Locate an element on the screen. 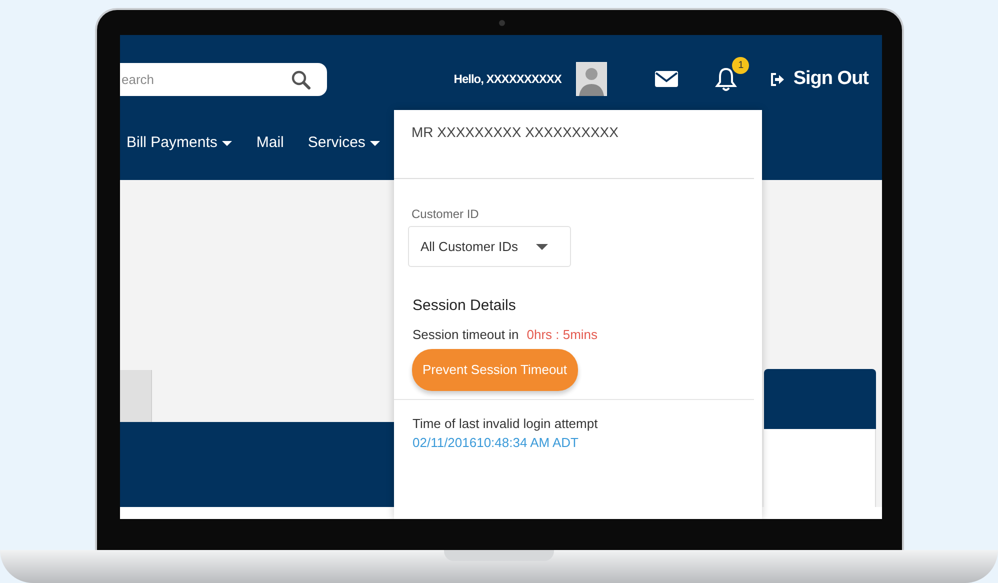  avatar-silhouette is located at coordinates (592, 79).